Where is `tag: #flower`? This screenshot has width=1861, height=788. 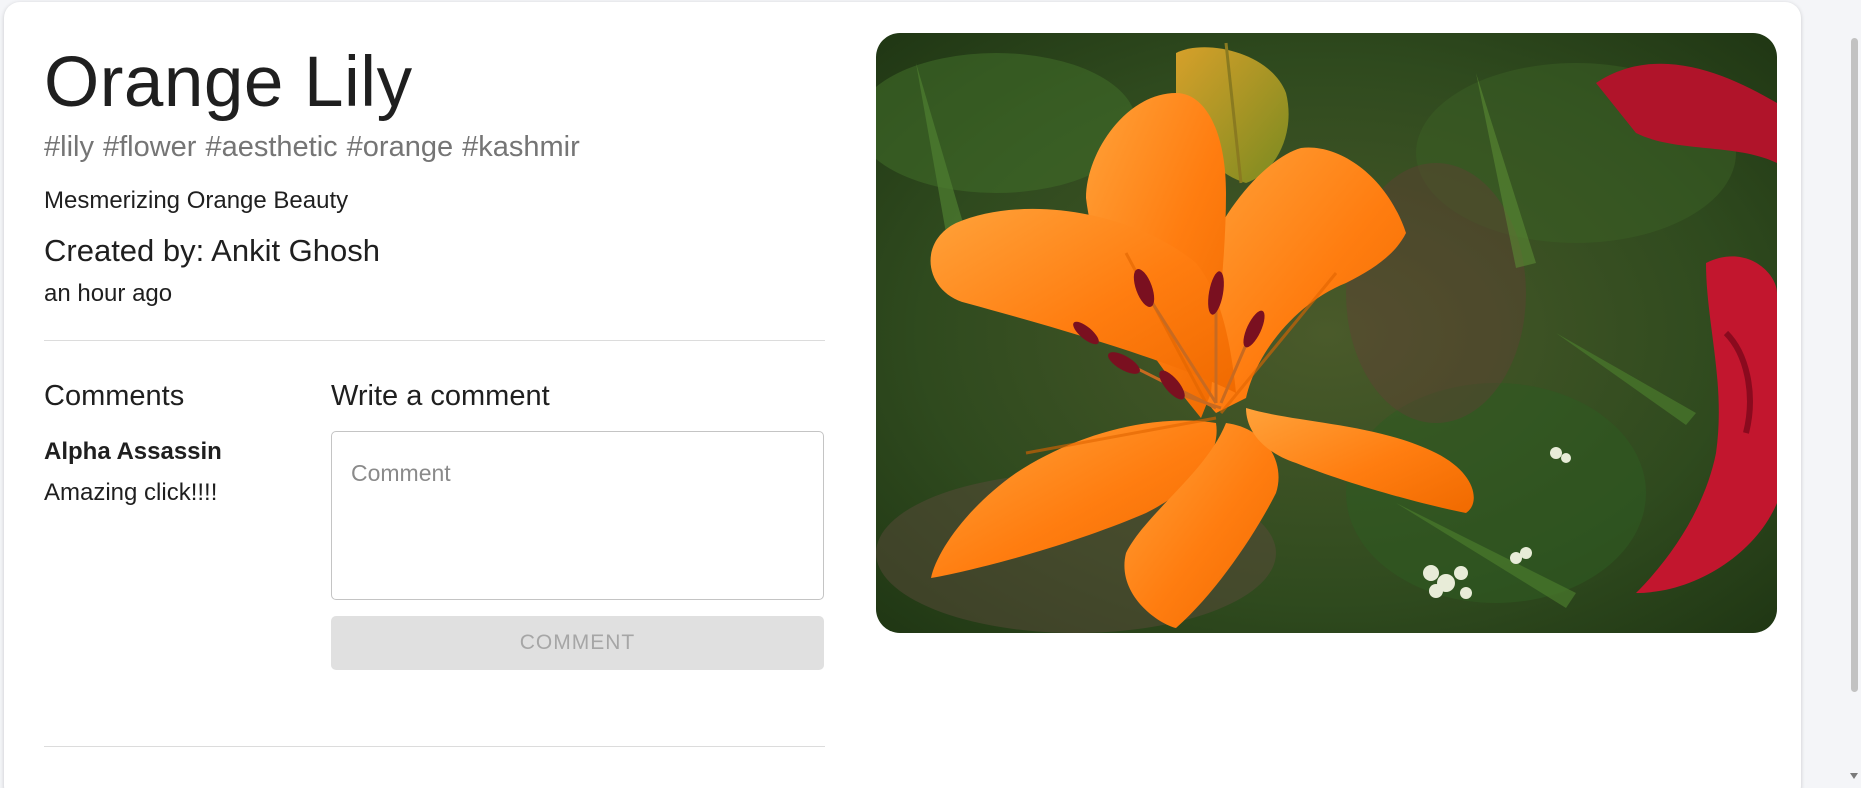 tag: #flower is located at coordinates (149, 147).